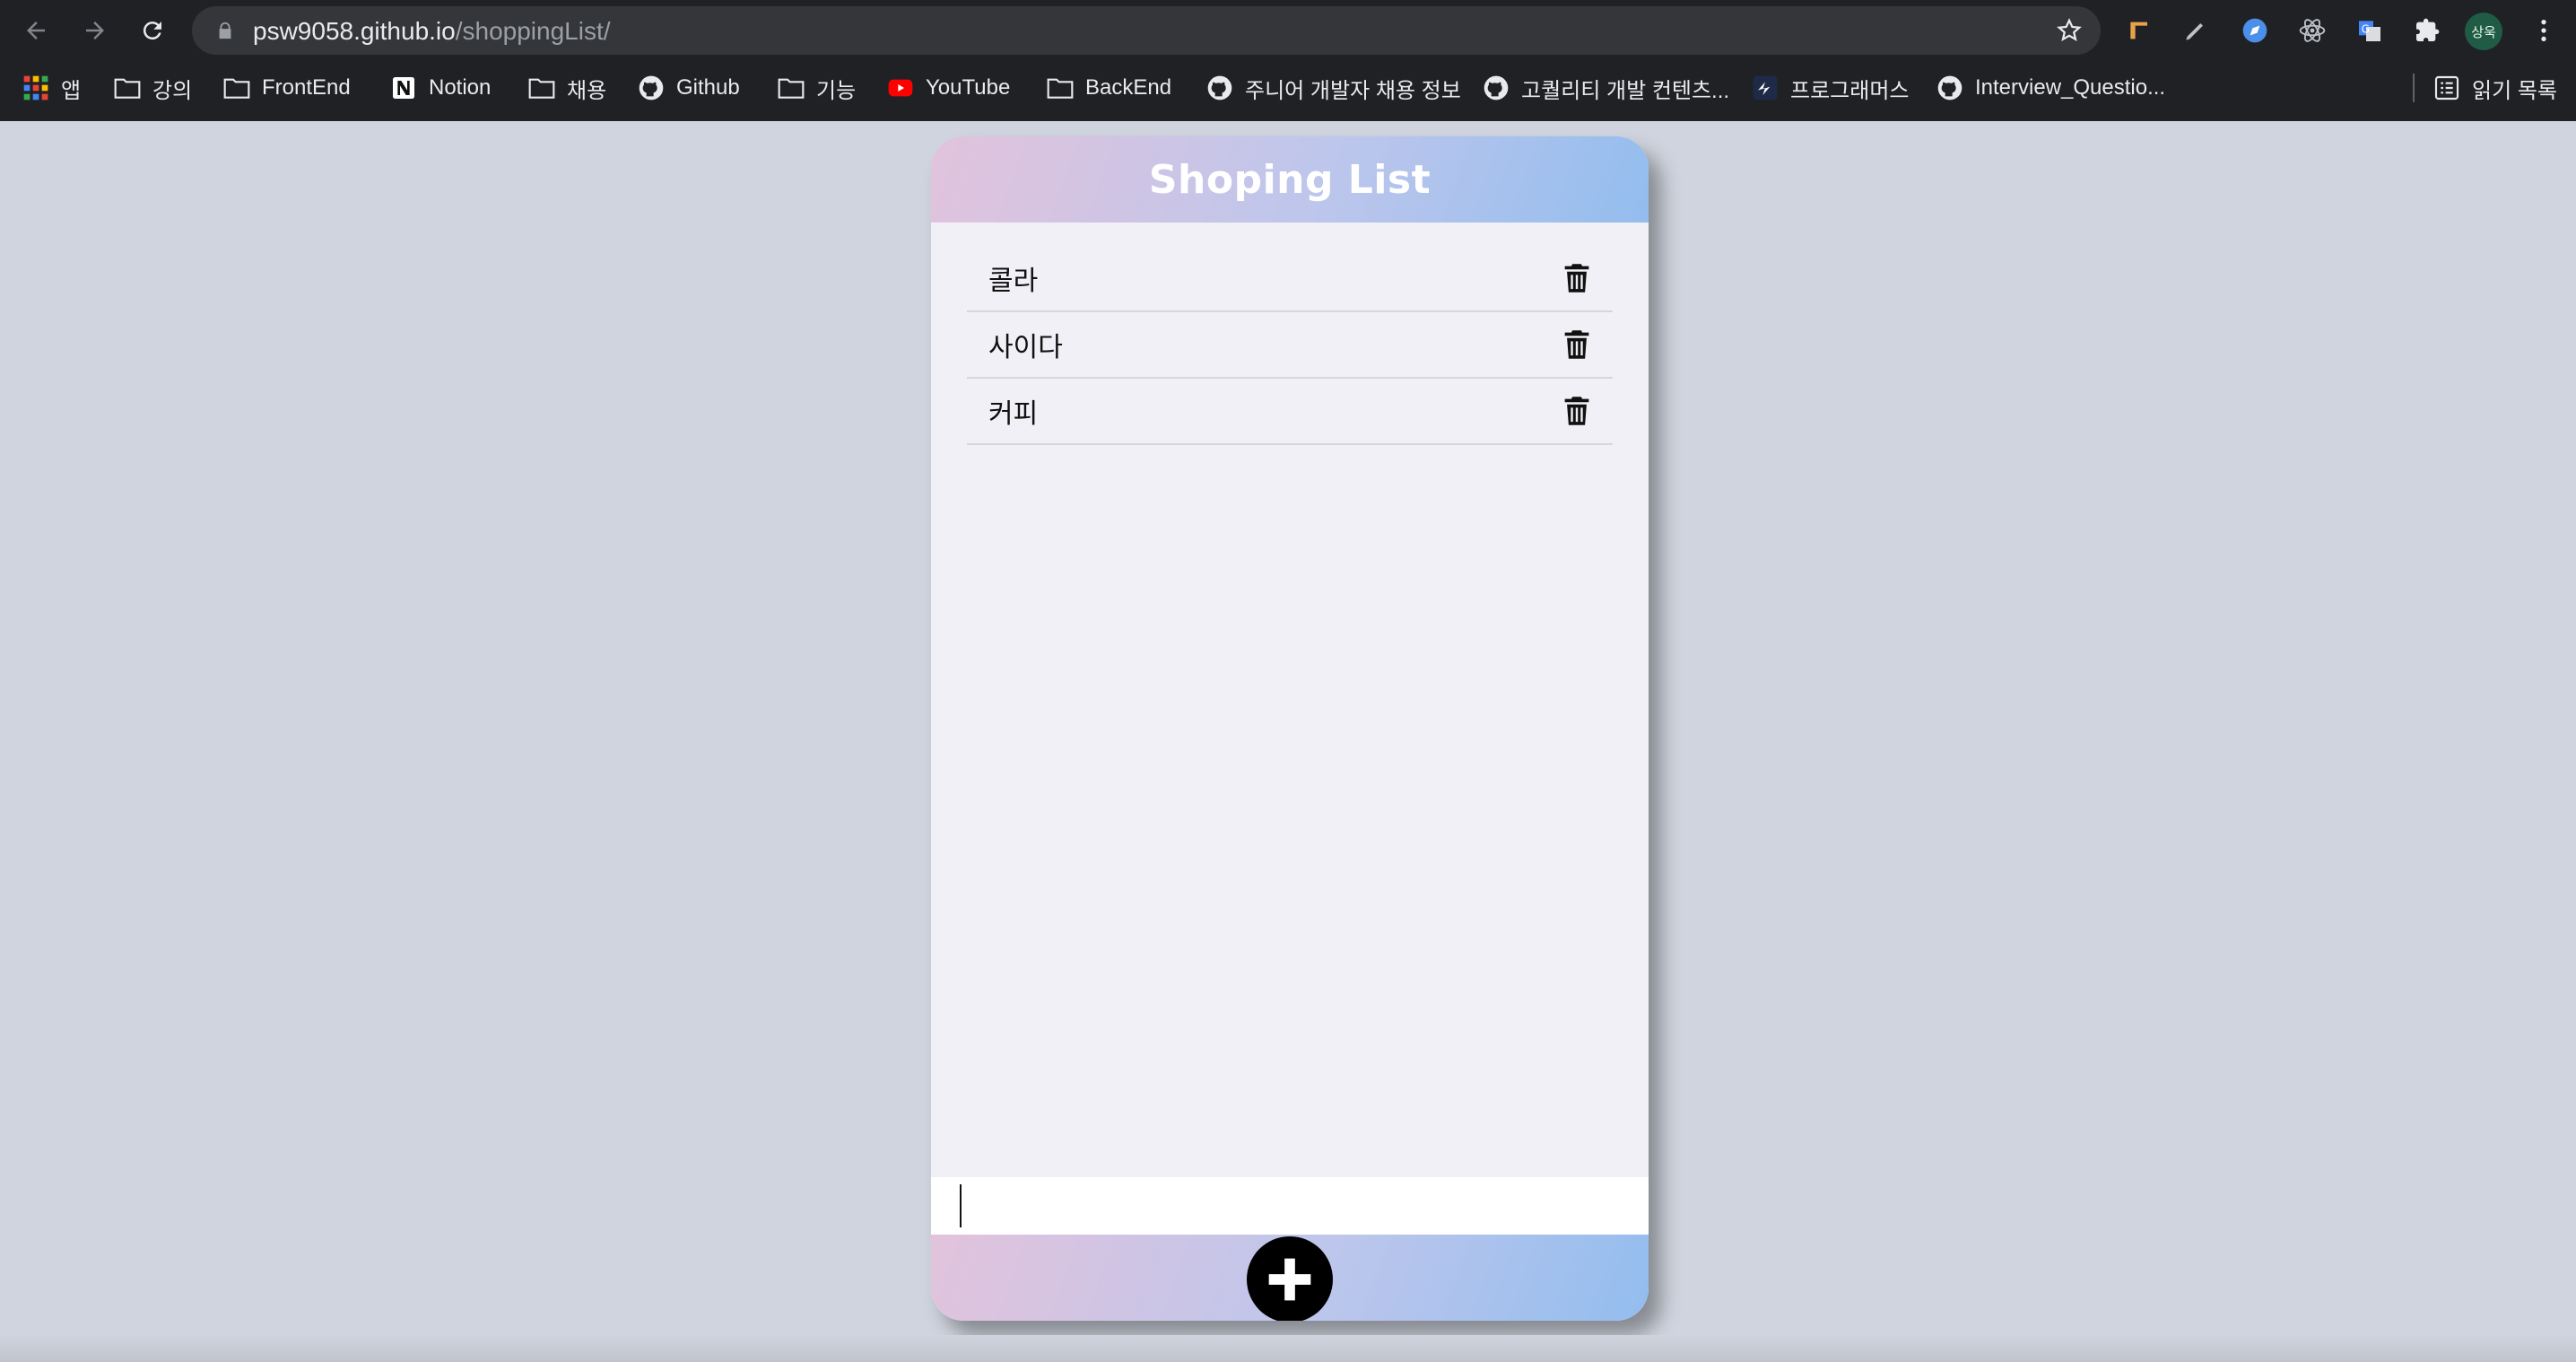 This screenshot has width=2576, height=1362. Describe the element at coordinates (2483, 32) in the screenshot. I see `profile-avatar: 상욱` at that location.